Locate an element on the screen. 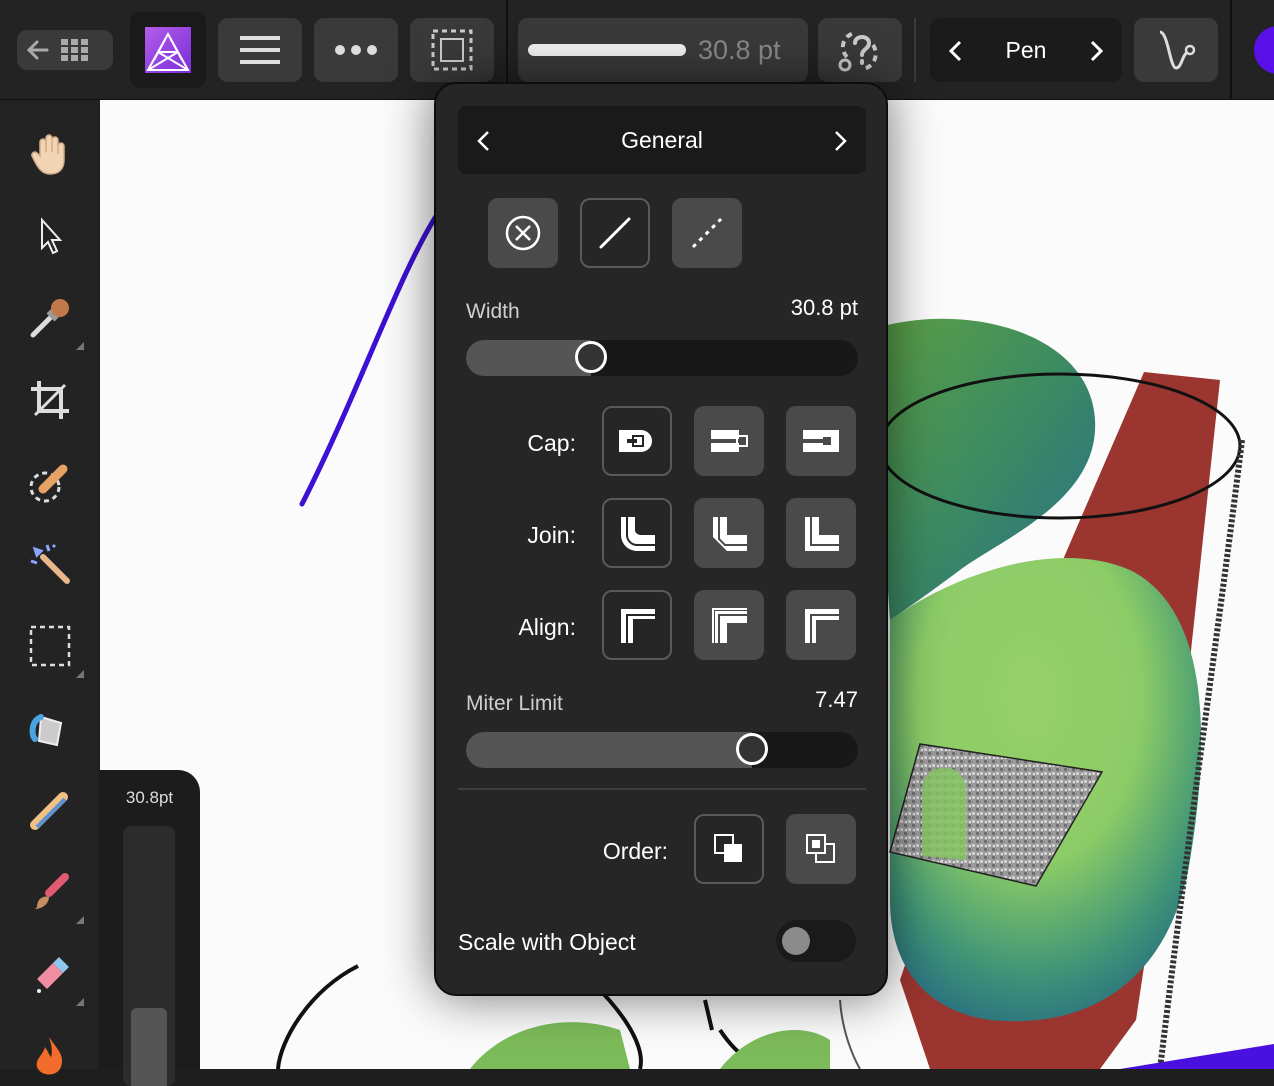  selection-brush-tool is located at coordinates (50, 482).